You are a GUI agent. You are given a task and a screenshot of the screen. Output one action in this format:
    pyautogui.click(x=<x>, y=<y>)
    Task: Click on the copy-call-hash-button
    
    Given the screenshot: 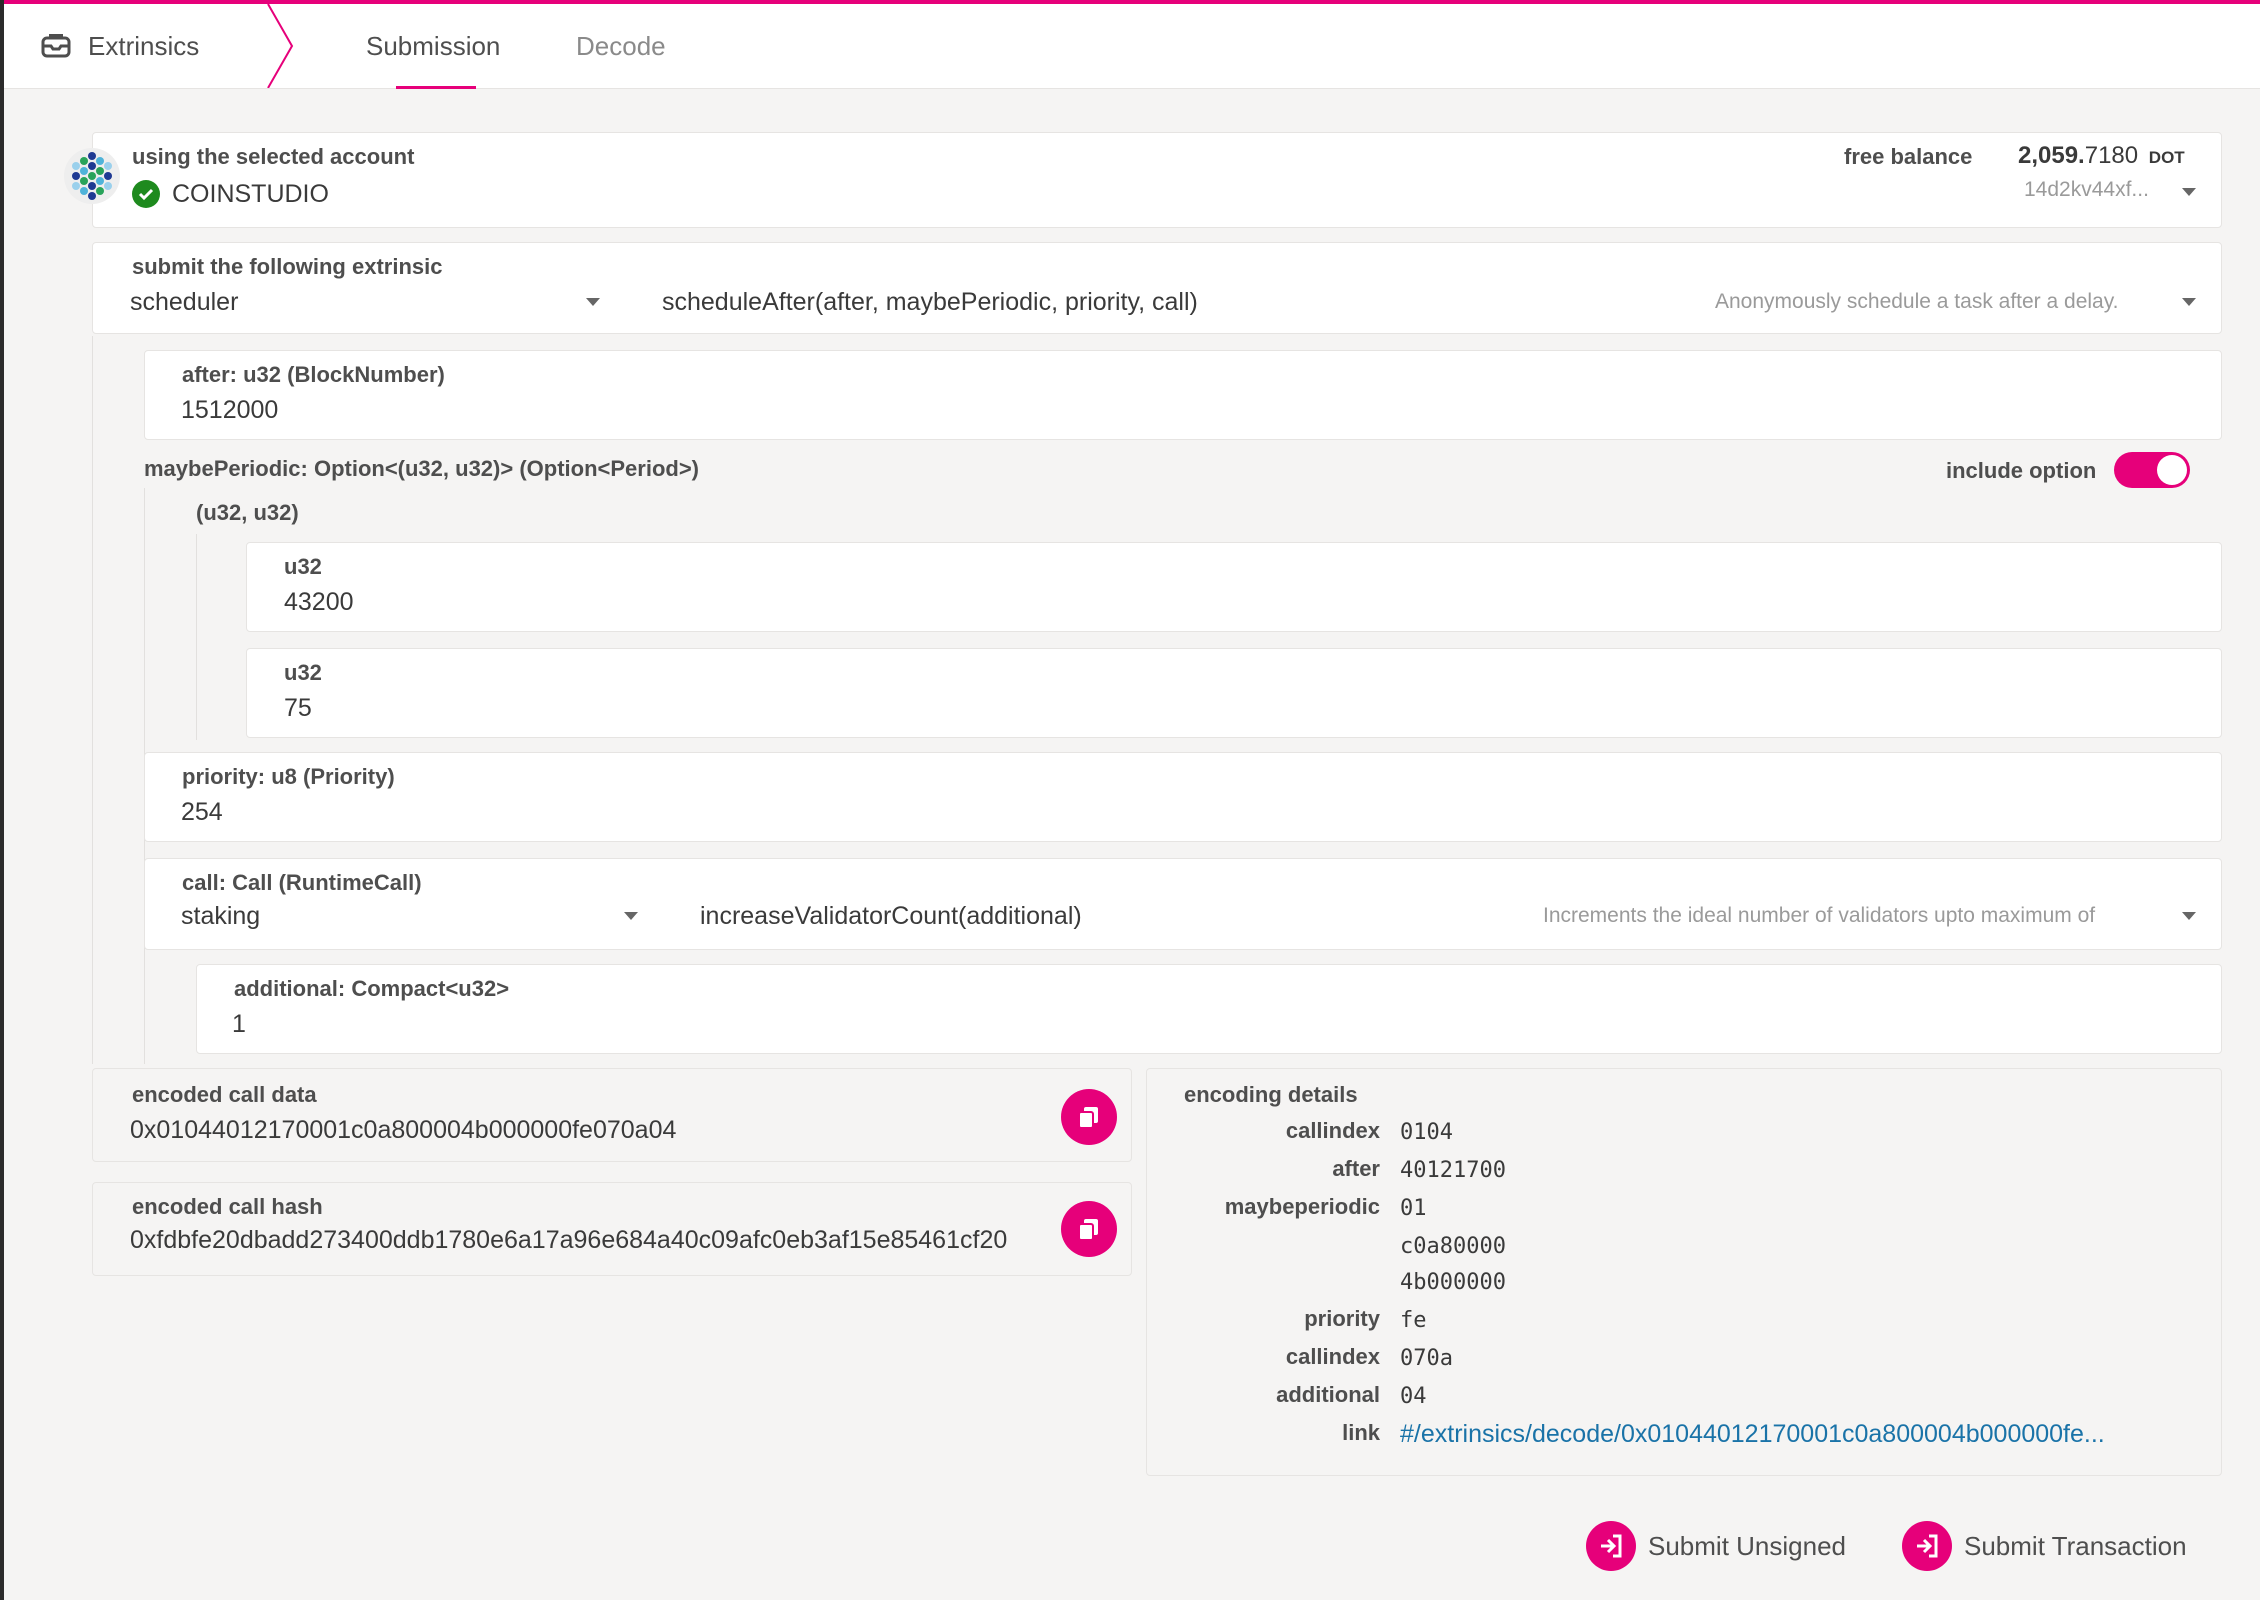 What is the action you would take?
    pyautogui.click(x=1089, y=1229)
    